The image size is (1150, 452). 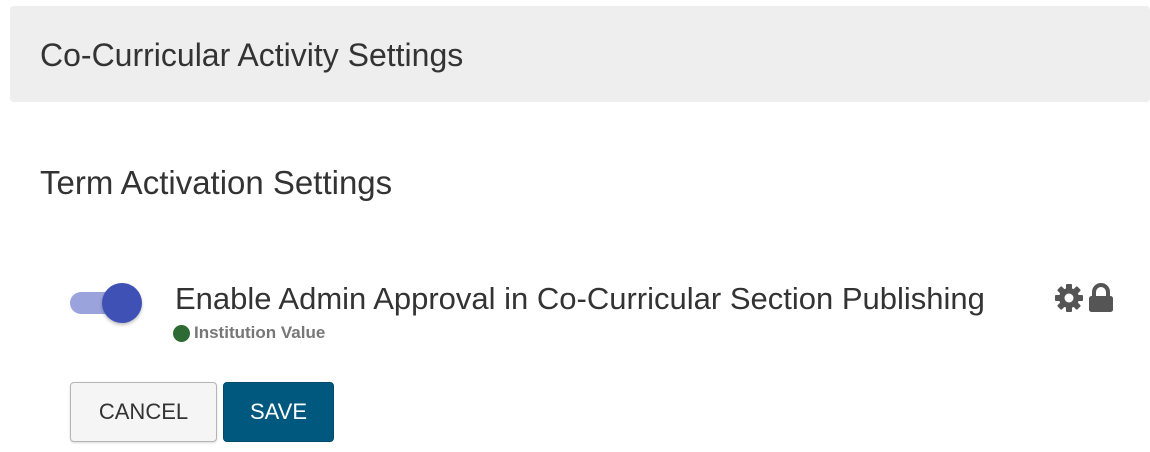 What do you see at coordinates (181, 333) in the screenshot?
I see `status-dot-icon` at bounding box center [181, 333].